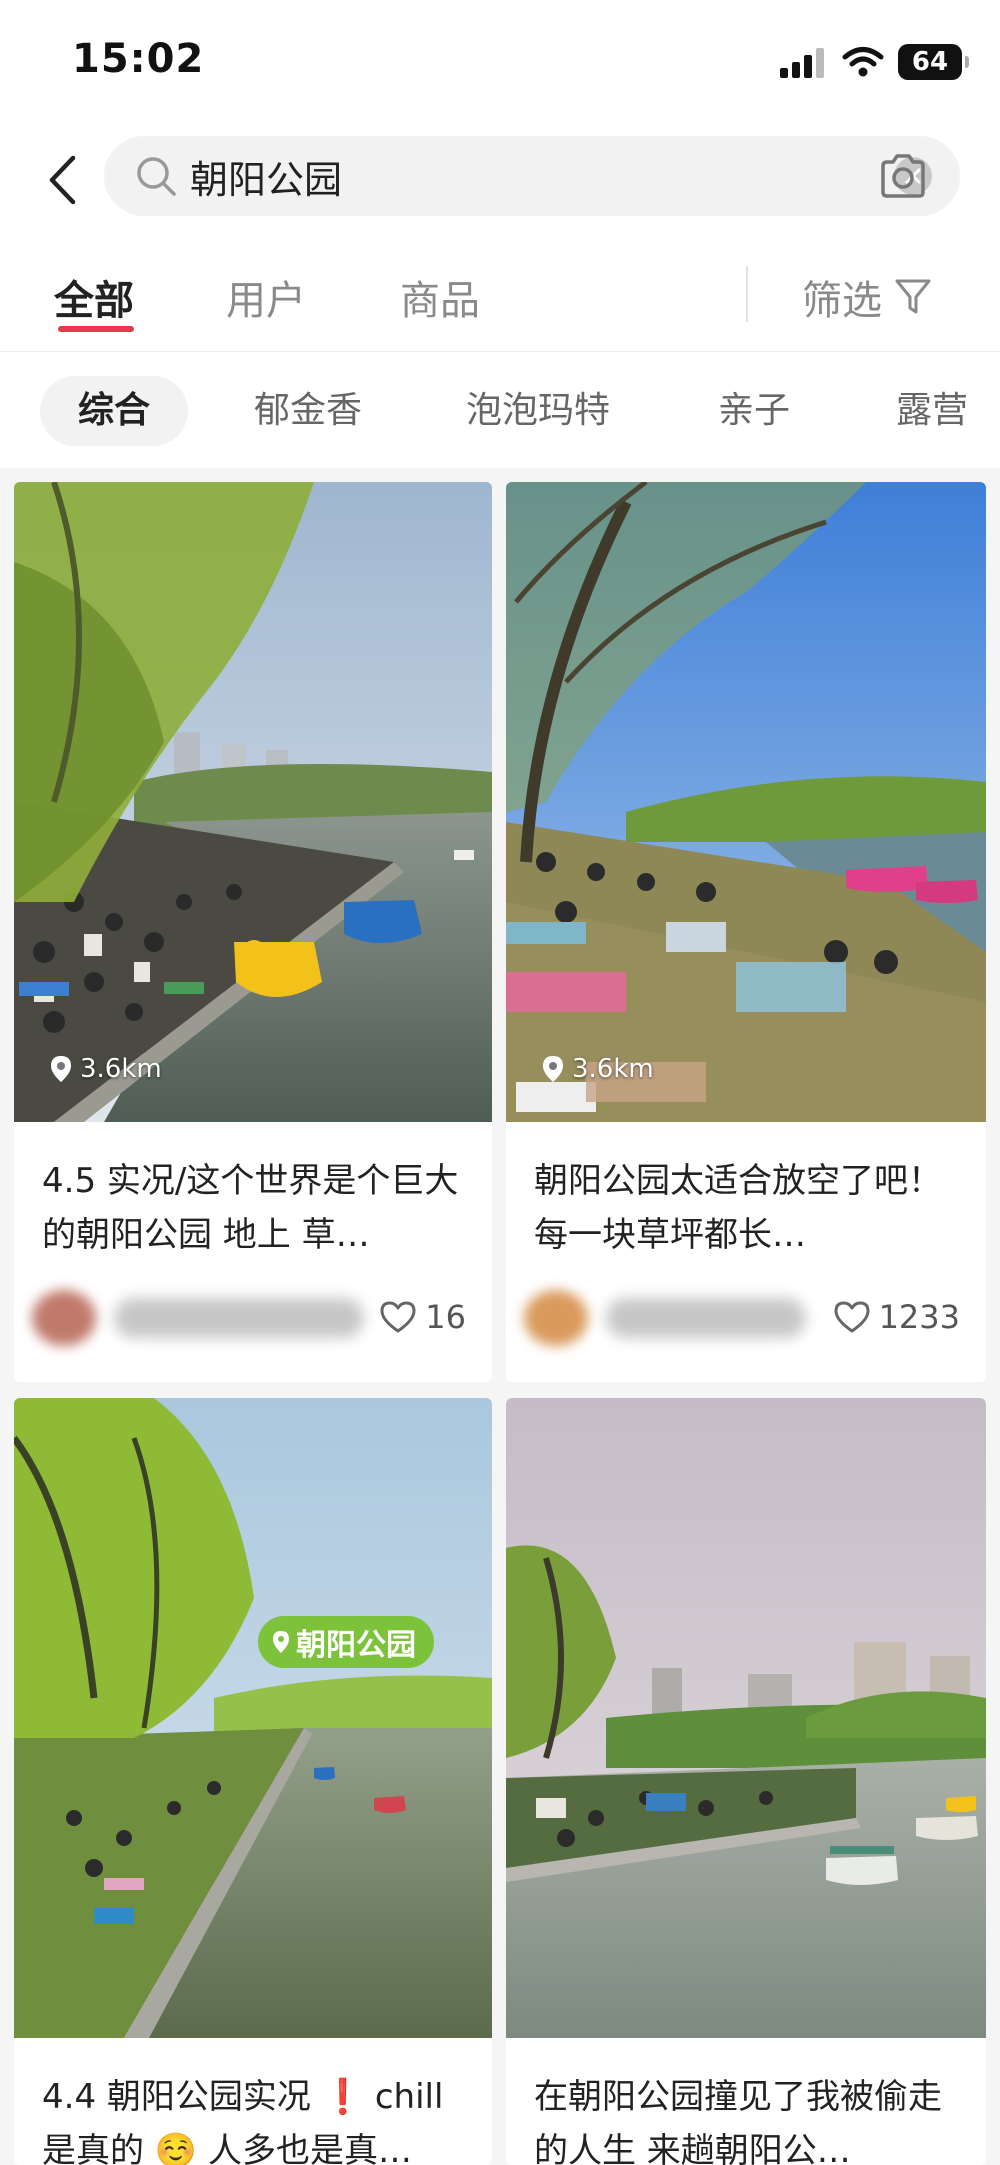  I want to click on like-count: 16, so click(445, 1317).